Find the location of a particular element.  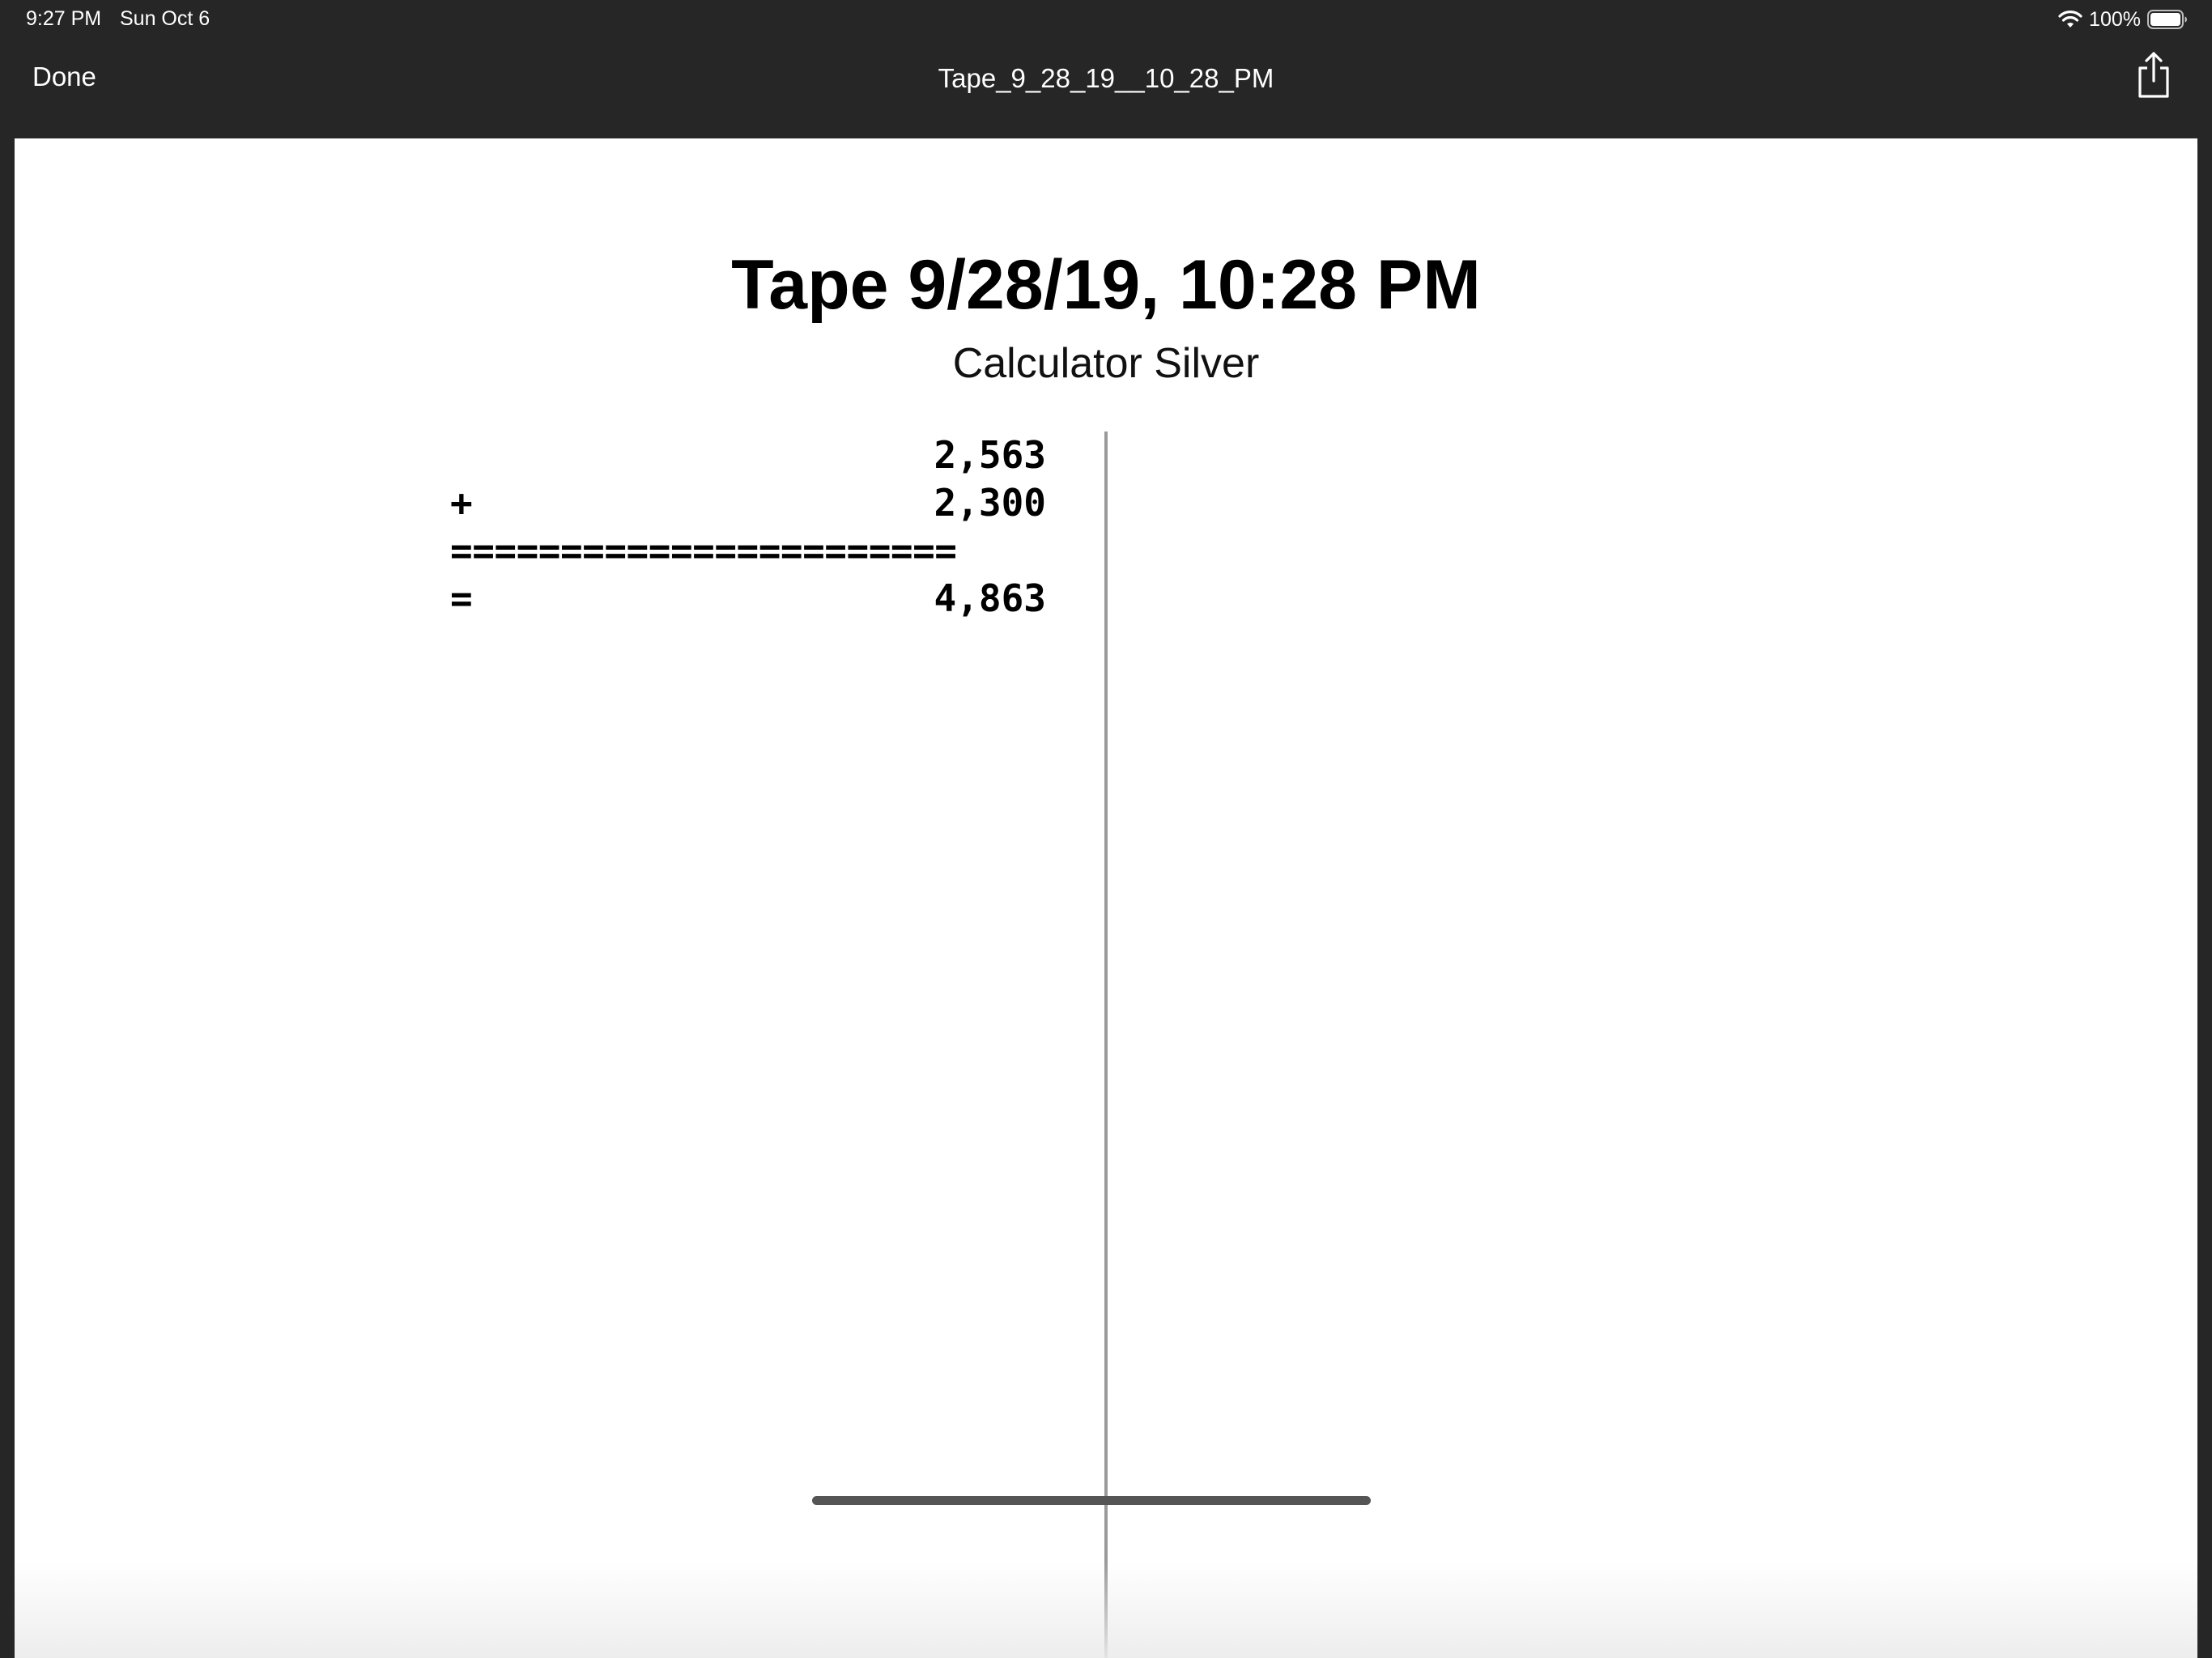

nav-title: Tape_9_28_19__10_28_PM is located at coordinates (1106, 78).